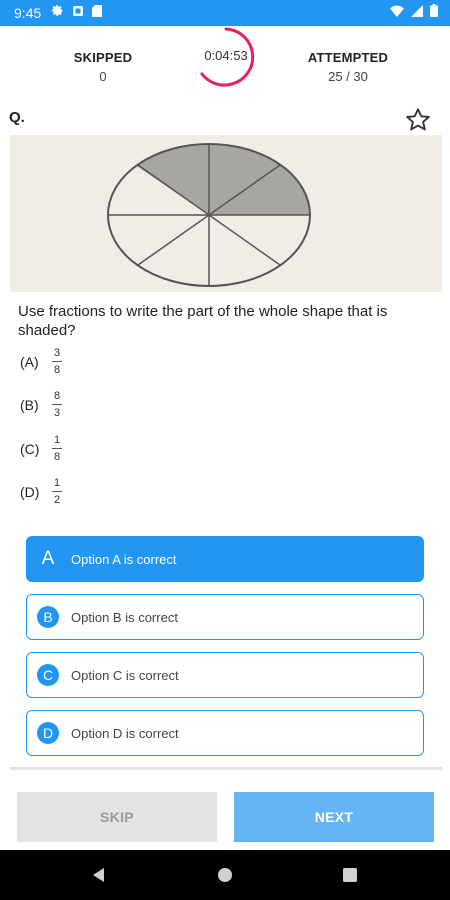 The width and height of the screenshot is (450, 900). Describe the element at coordinates (29, 404) in the screenshot. I see `option-label: (B)` at that location.